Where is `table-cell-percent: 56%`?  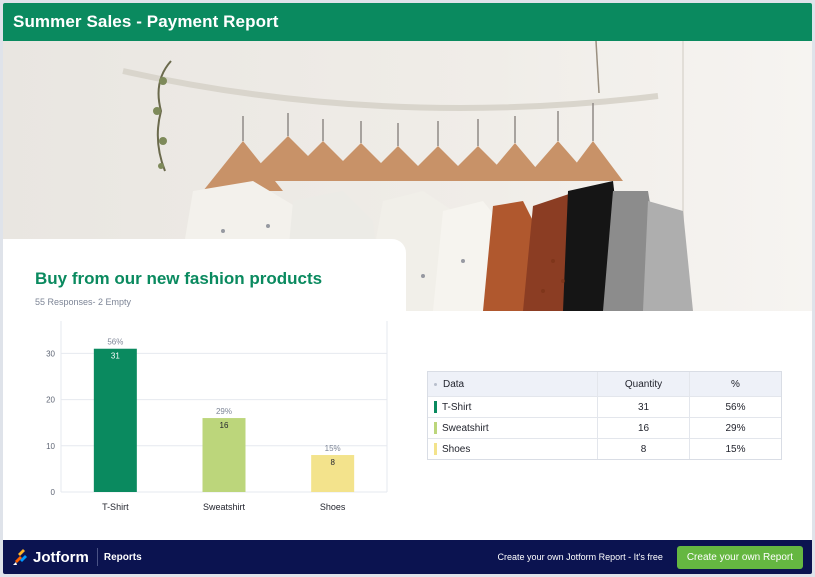
table-cell-percent: 56% is located at coordinates (735, 407).